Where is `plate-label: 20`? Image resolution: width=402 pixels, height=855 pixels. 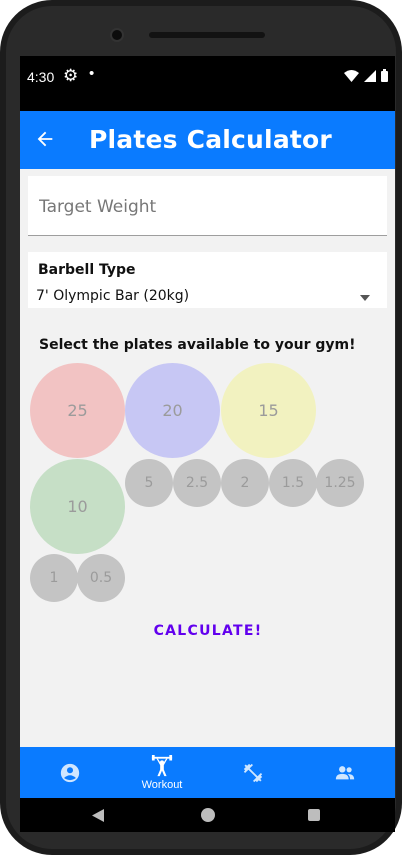
plate-label: 20 is located at coordinates (172, 410).